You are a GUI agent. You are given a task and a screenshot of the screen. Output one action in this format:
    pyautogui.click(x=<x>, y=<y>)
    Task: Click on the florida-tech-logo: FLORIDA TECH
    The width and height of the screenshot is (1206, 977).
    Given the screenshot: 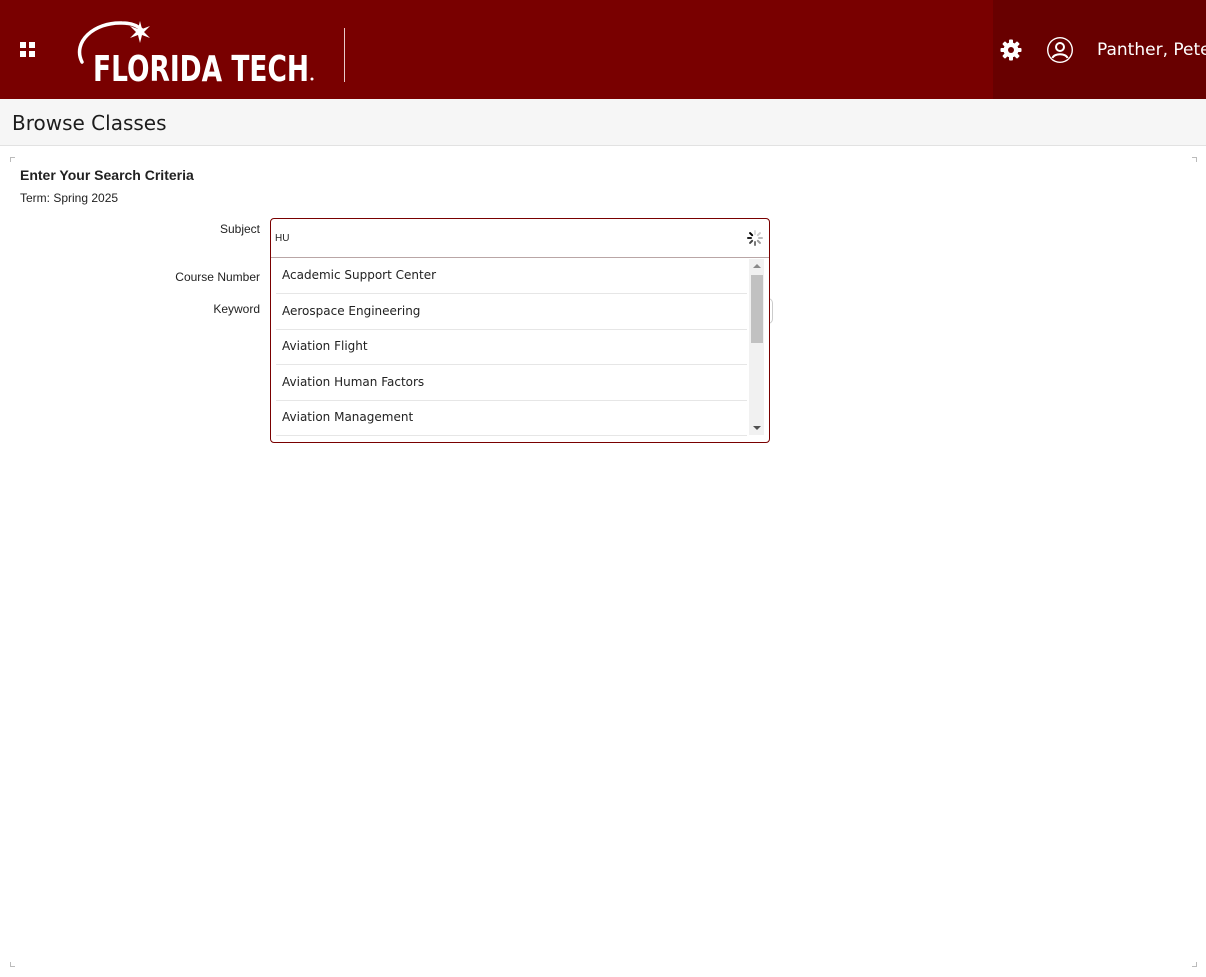 What is the action you would take?
    pyautogui.click(x=202, y=53)
    